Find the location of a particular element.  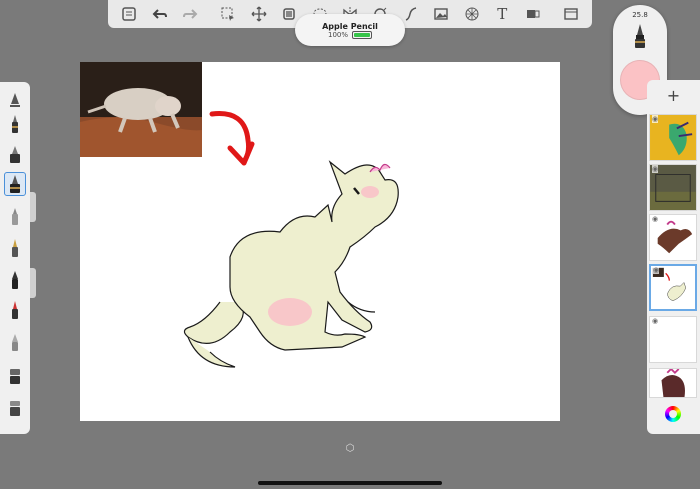

perspective-icon is located at coordinates (472, 14).